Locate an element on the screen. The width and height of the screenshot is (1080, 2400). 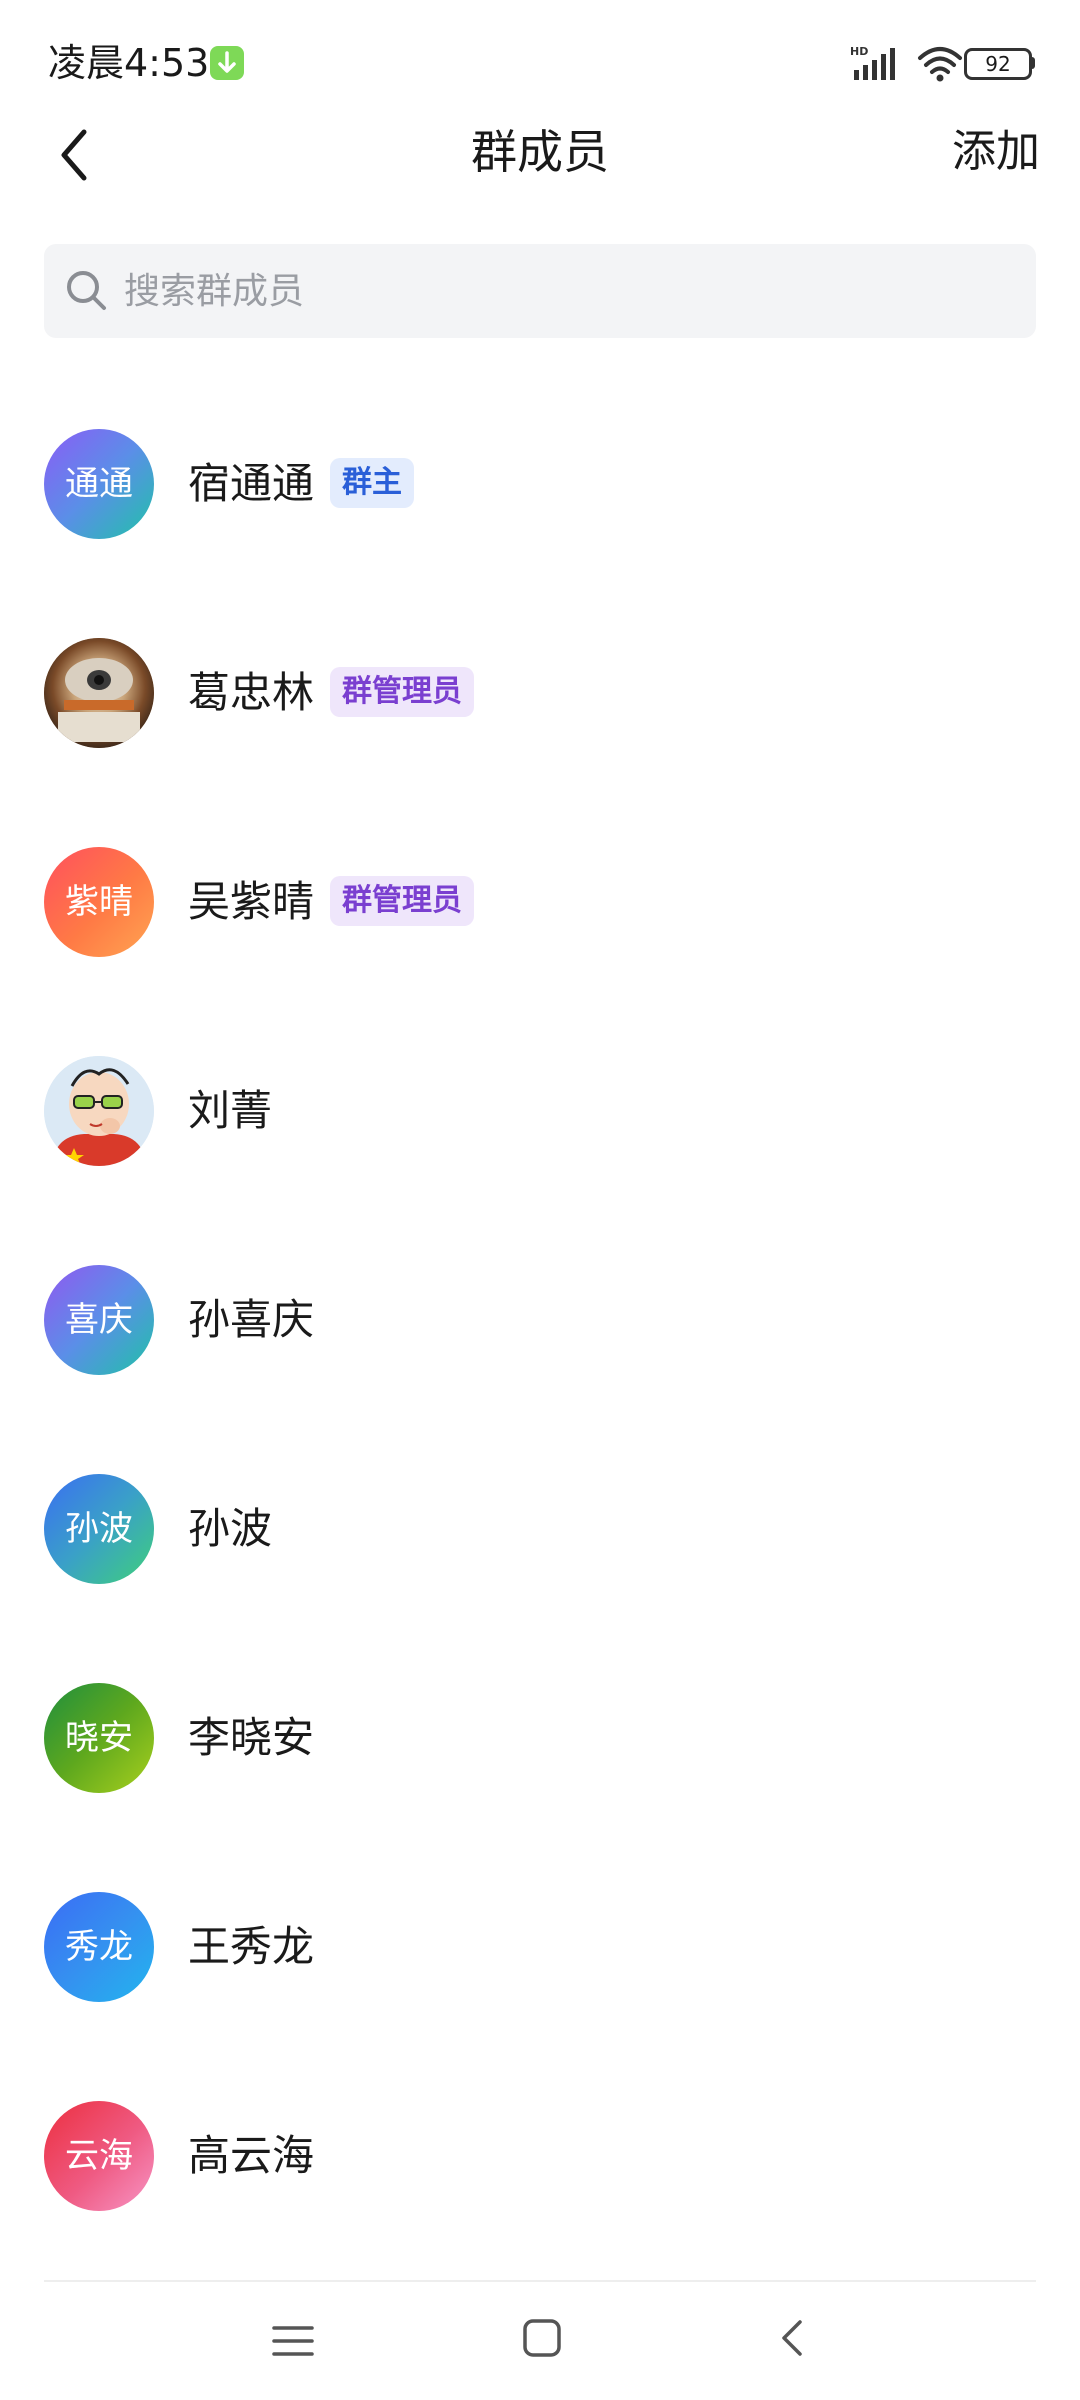
member-row: 喜庆 孙喜庆 is located at coordinates (540, 1320).